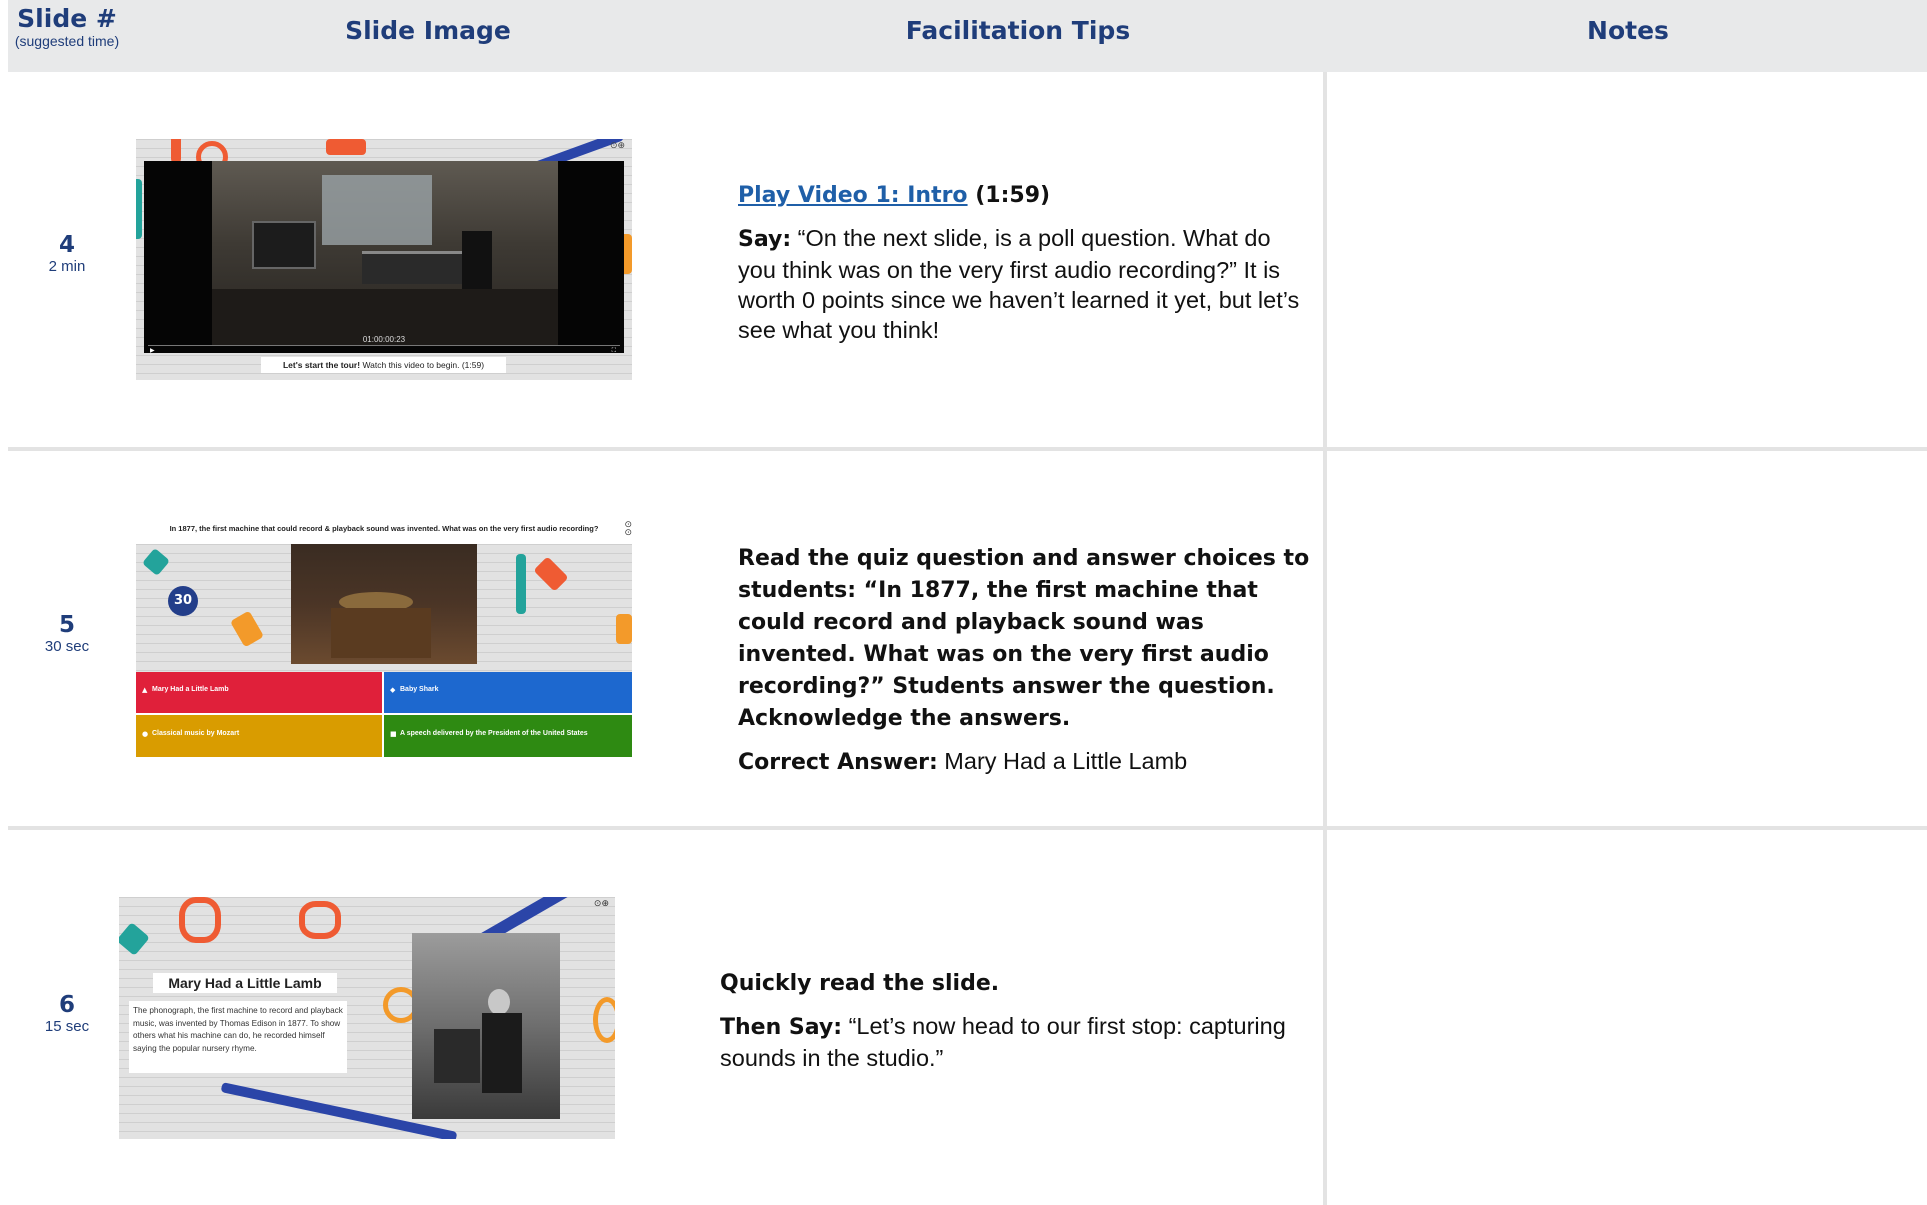 The height and width of the screenshot is (1205, 1927). What do you see at coordinates (1628, 30) in the screenshot?
I see `notes-header: Notes` at bounding box center [1628, 30].